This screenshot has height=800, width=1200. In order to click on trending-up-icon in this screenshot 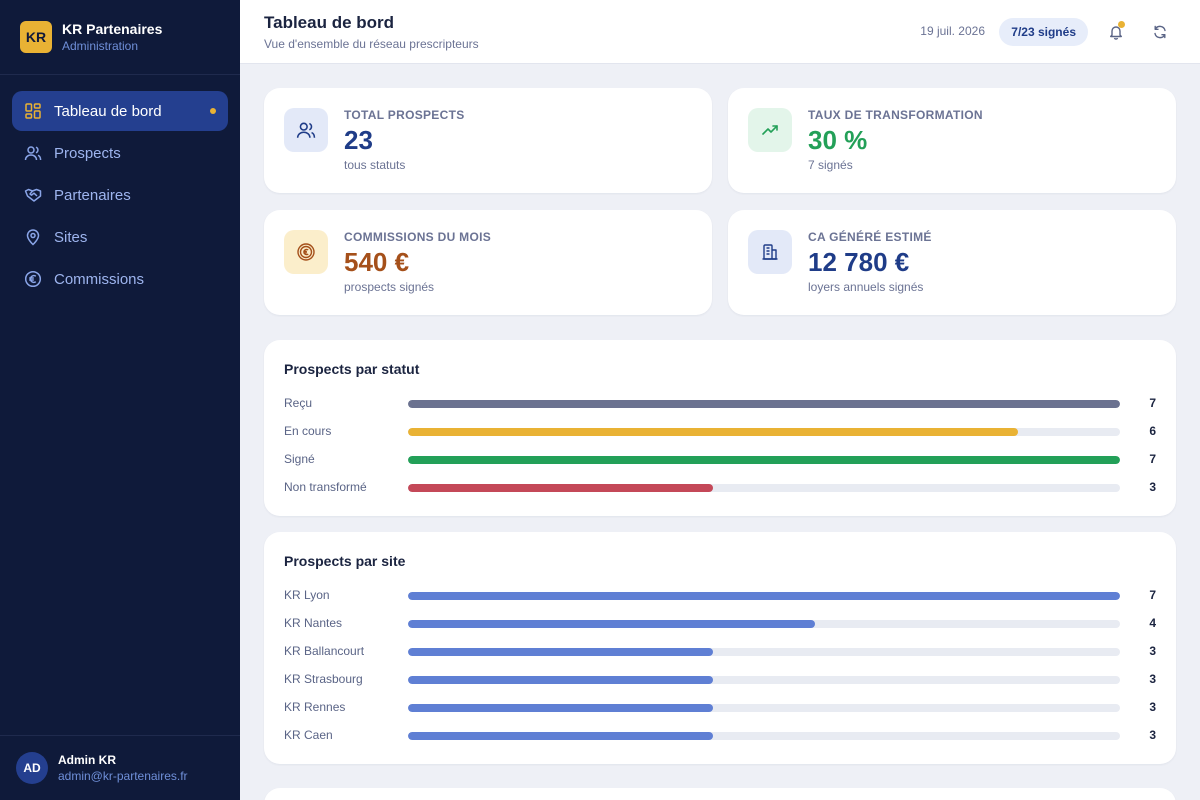, I will do `click(770, 130)`.